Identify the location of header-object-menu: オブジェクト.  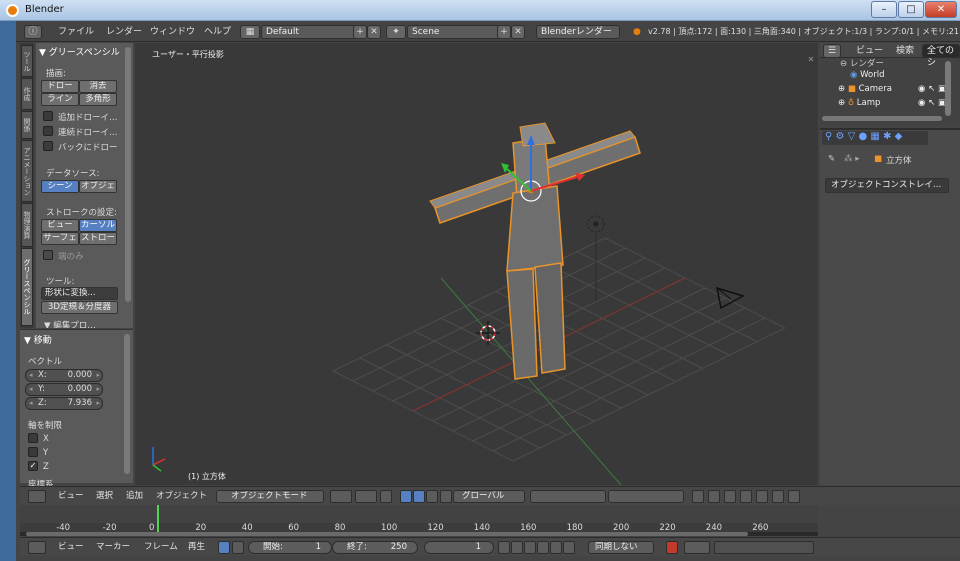
(181, 496).